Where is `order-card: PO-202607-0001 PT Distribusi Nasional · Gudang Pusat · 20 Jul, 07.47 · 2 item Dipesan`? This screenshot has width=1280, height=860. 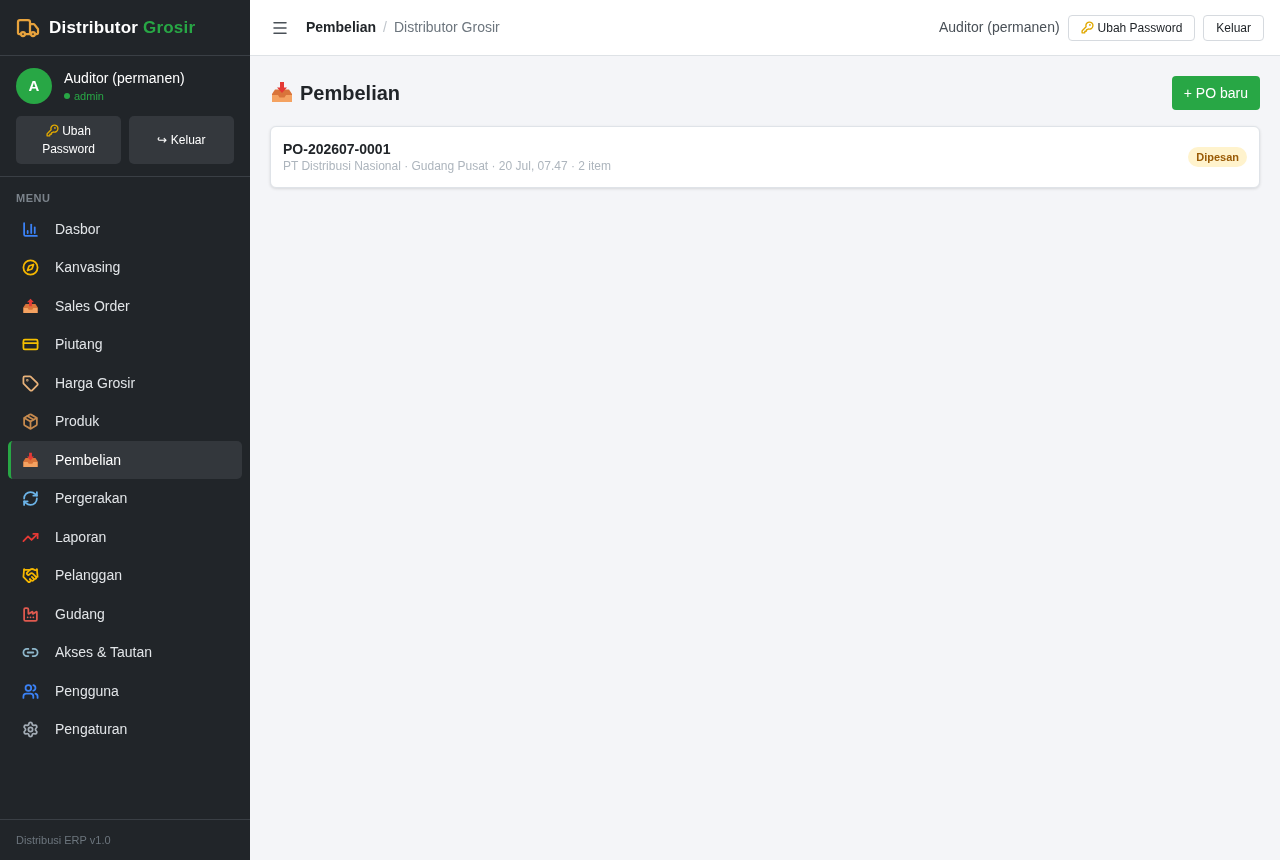
order-card: PO-202607-0001 PT Distribusi Nasional · Gudang Pusat · 20 Jul, 07.47 · 2 item Dipesan is located at coordinates (765, 157).